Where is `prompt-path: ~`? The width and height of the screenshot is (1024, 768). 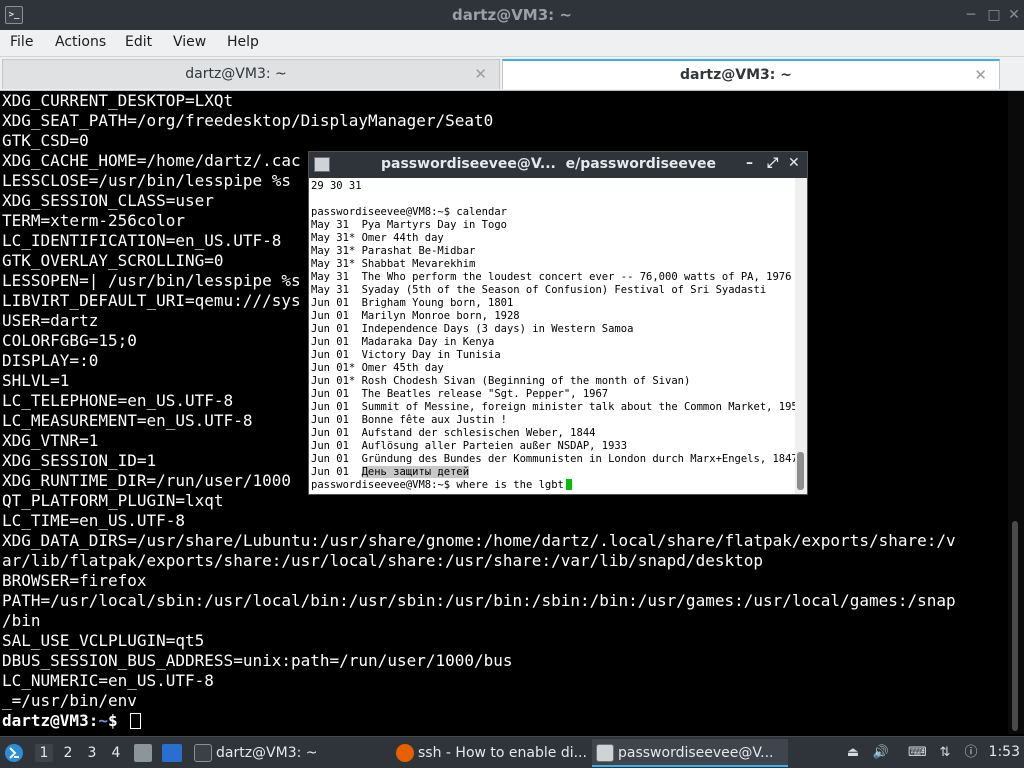
prompt-path: ~ is located at coordinates (103, 720).